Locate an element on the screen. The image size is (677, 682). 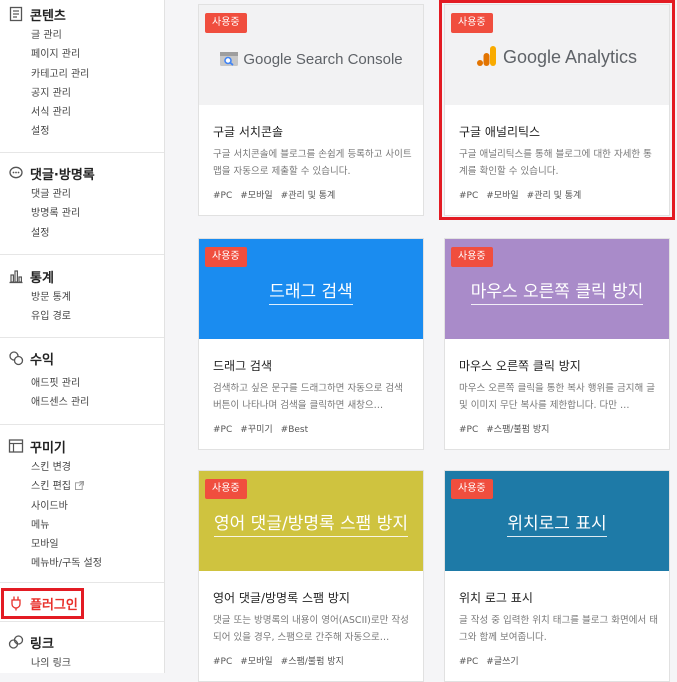
card-title: 영어 댓글/방명록 스팸 방지 is located at coordinates (281, 598).